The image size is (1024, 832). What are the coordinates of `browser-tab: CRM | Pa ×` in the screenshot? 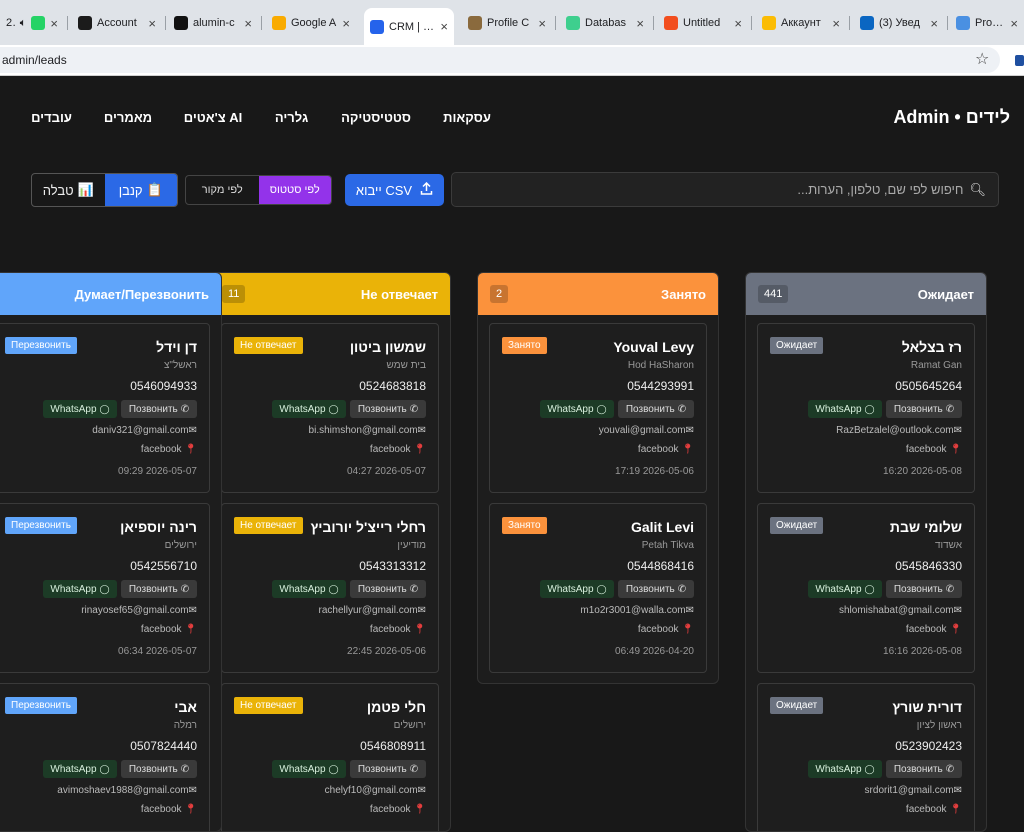 It's located at (409, 26).